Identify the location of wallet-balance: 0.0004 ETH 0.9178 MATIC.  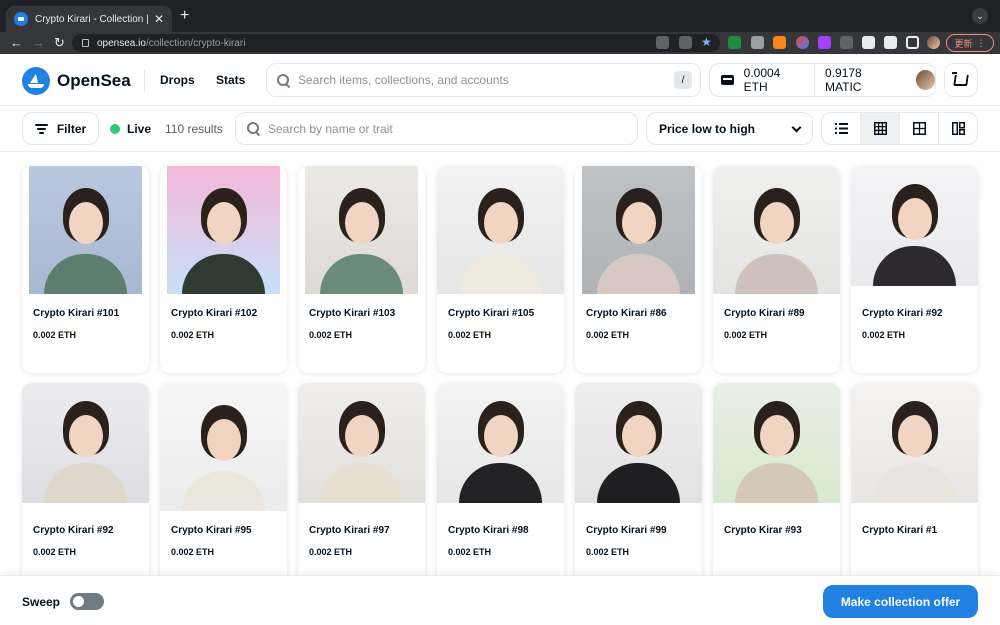
(822, 80).